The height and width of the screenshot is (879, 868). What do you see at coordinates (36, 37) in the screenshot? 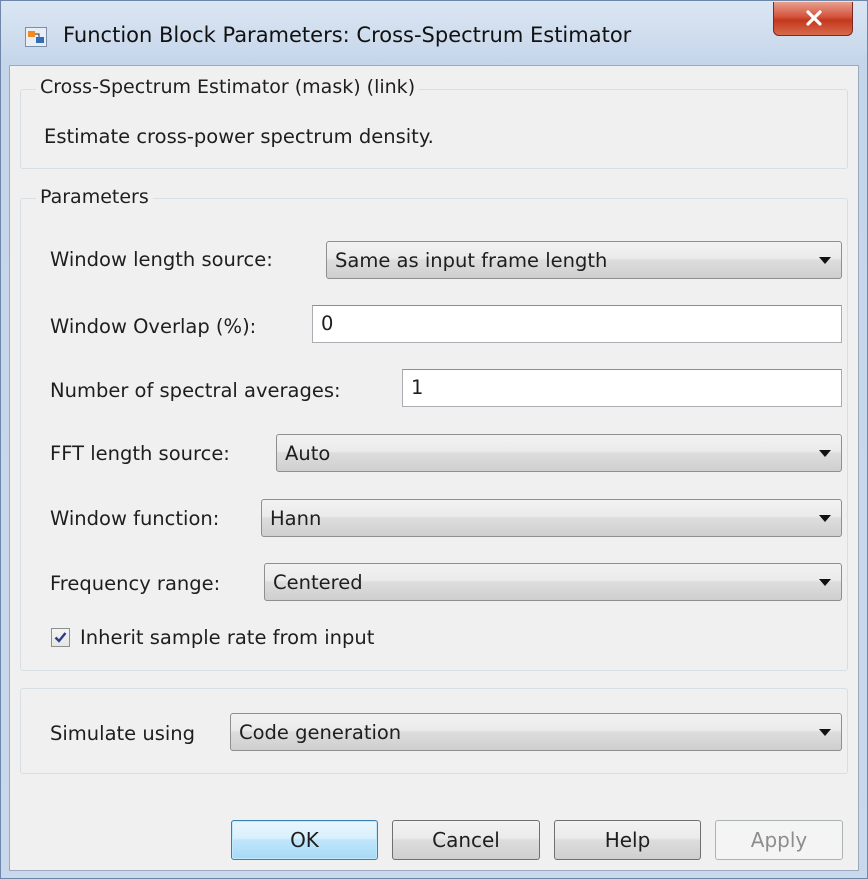
I see `simulink-block-icon` at bounding box center [36, 37].